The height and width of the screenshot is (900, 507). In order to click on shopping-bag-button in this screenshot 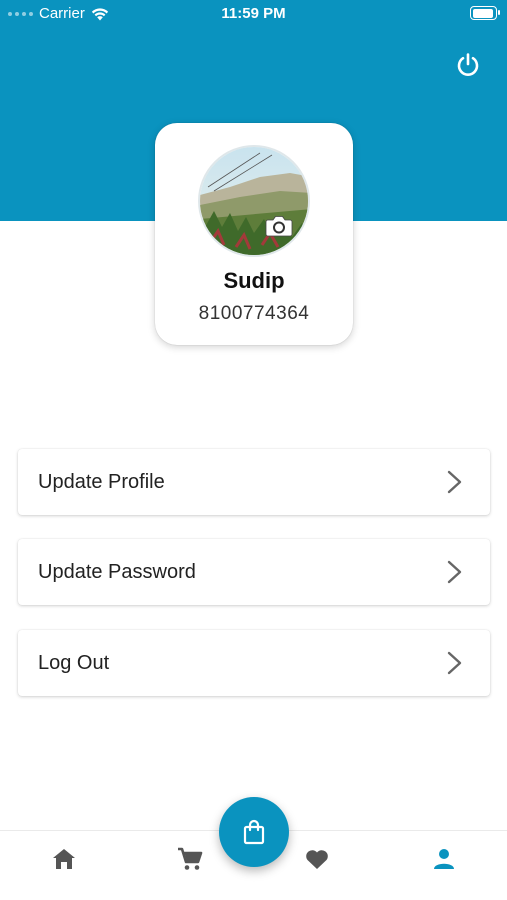, I will do `click(254, 832)`.